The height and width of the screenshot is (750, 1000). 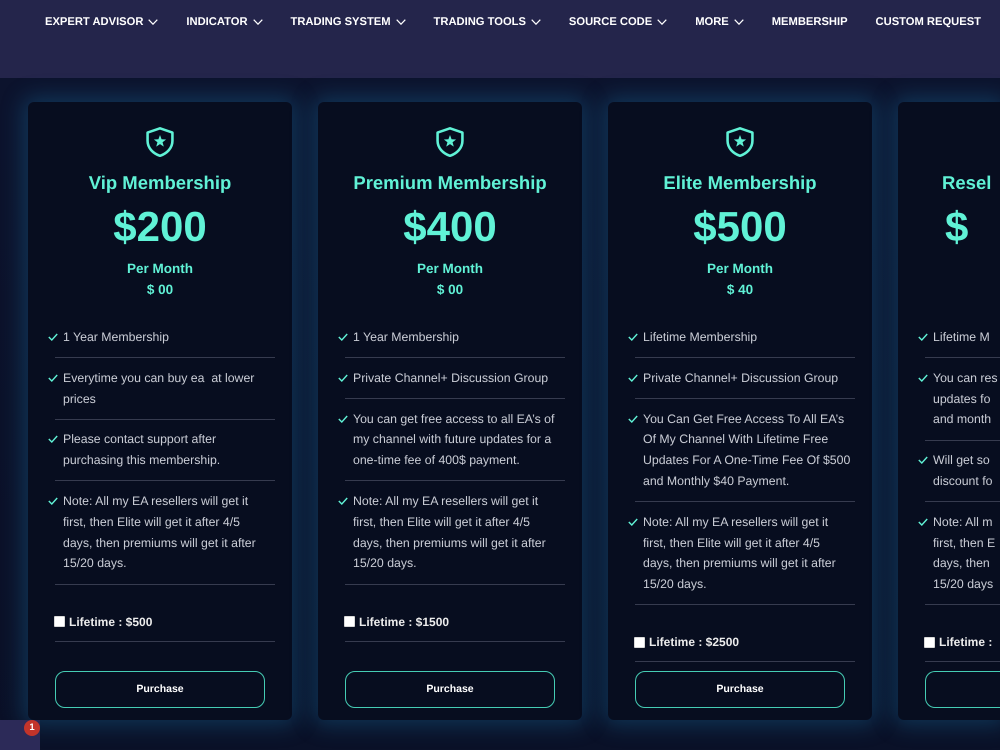 What do you see at coordinates (20, 735) in the screenshot?
I see `chat-widget-tab: 1` at bounding box center [20, 735].